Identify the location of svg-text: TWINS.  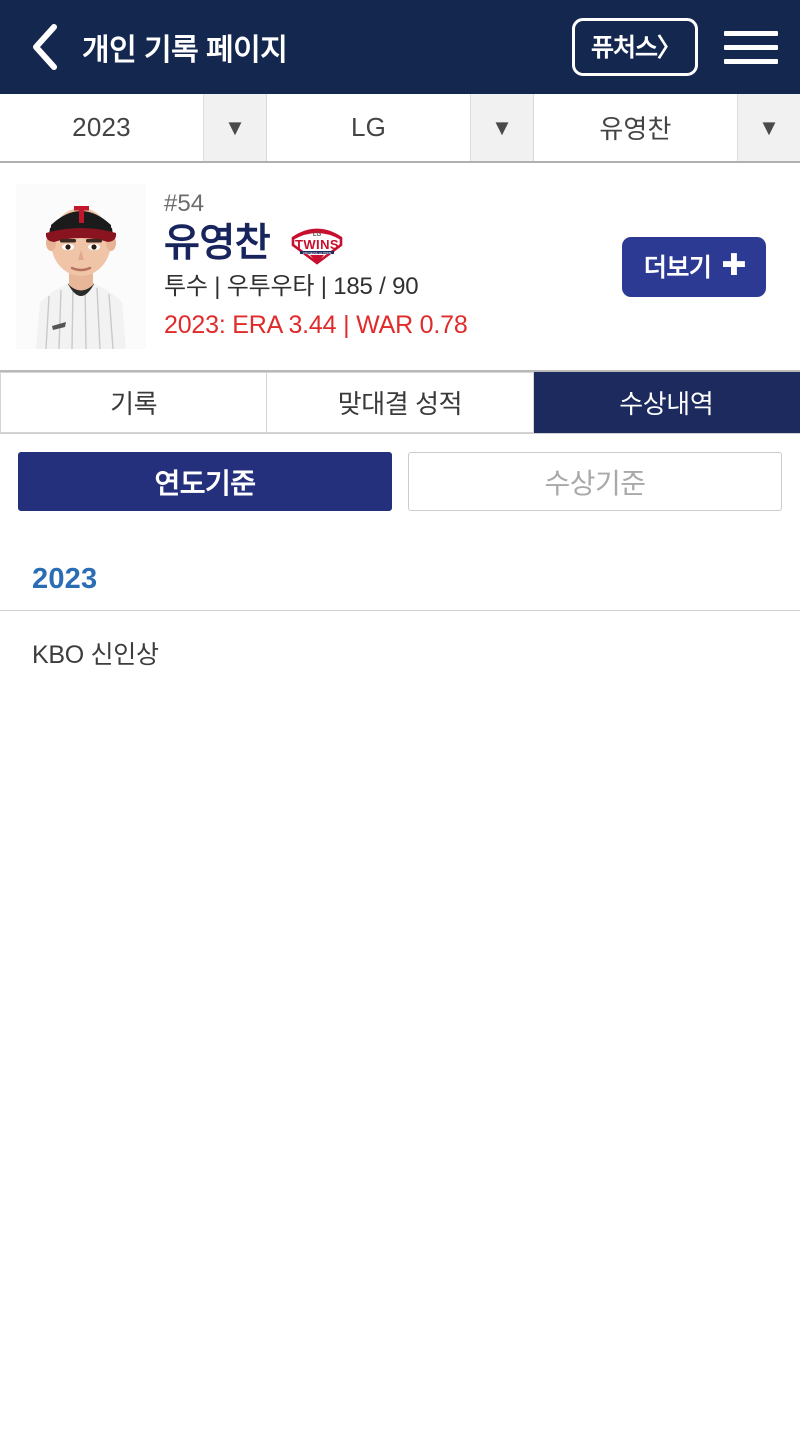
(317, 244).